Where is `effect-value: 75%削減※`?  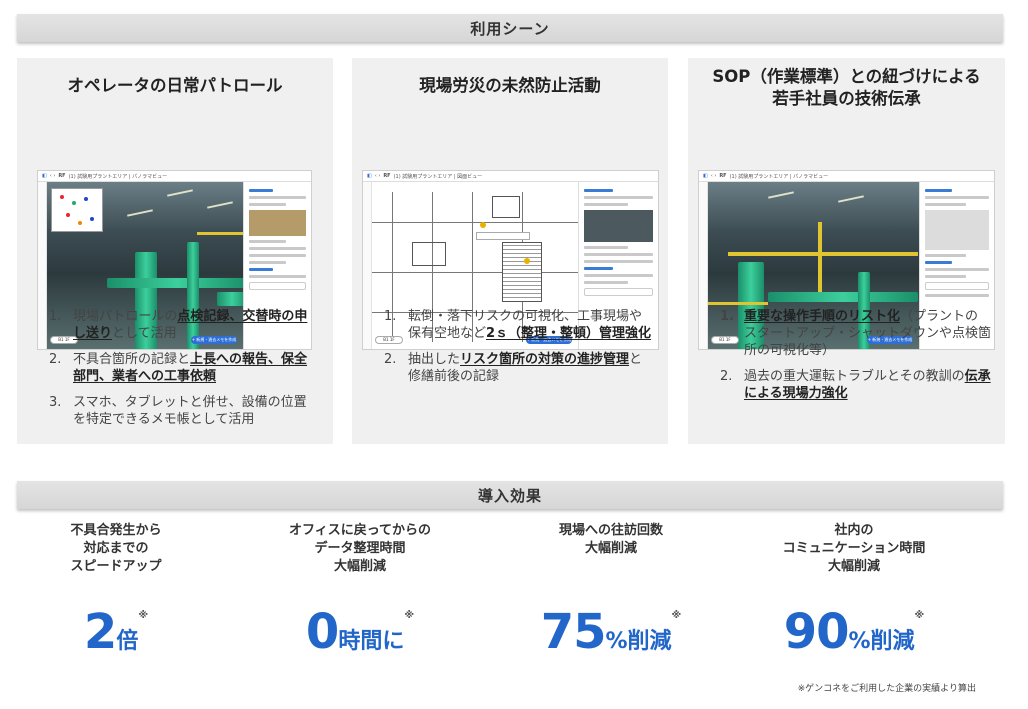 effect-value: 75%削減※ is located at coordinates (611, 632).